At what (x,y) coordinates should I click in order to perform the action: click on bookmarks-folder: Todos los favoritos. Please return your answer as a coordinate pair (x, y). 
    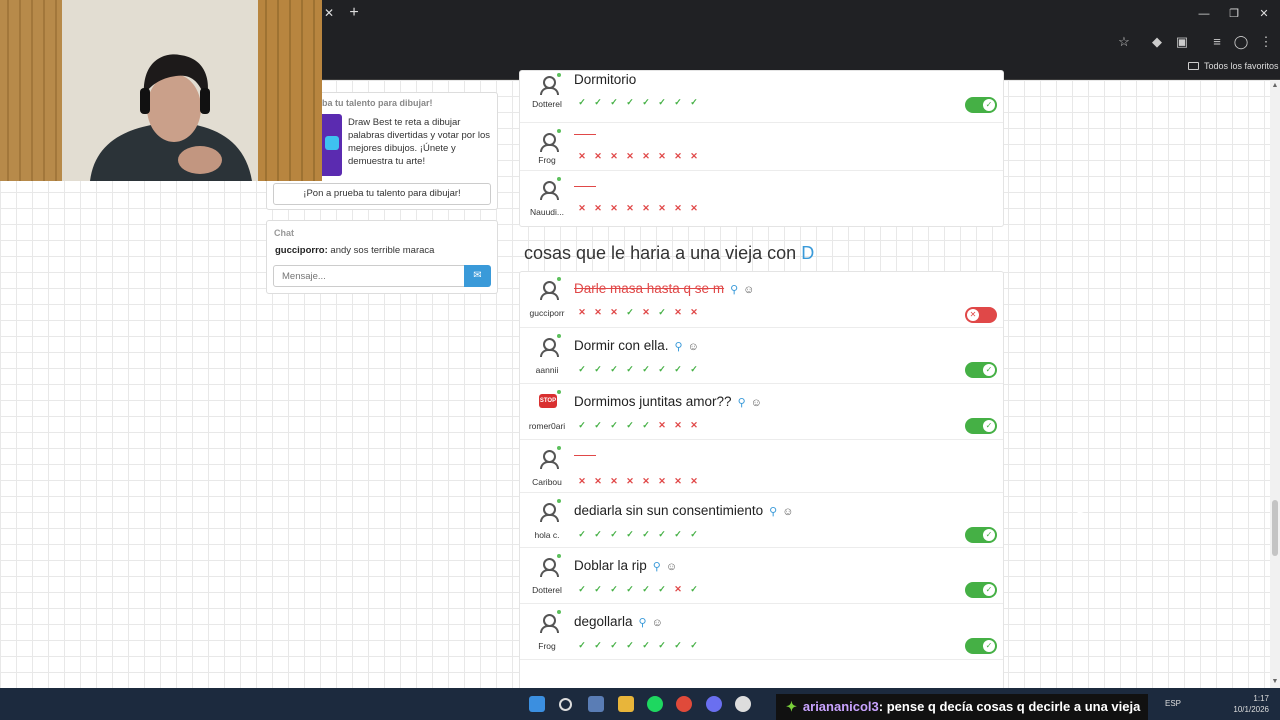
    Looking at the image, I should click on (1233, 66).